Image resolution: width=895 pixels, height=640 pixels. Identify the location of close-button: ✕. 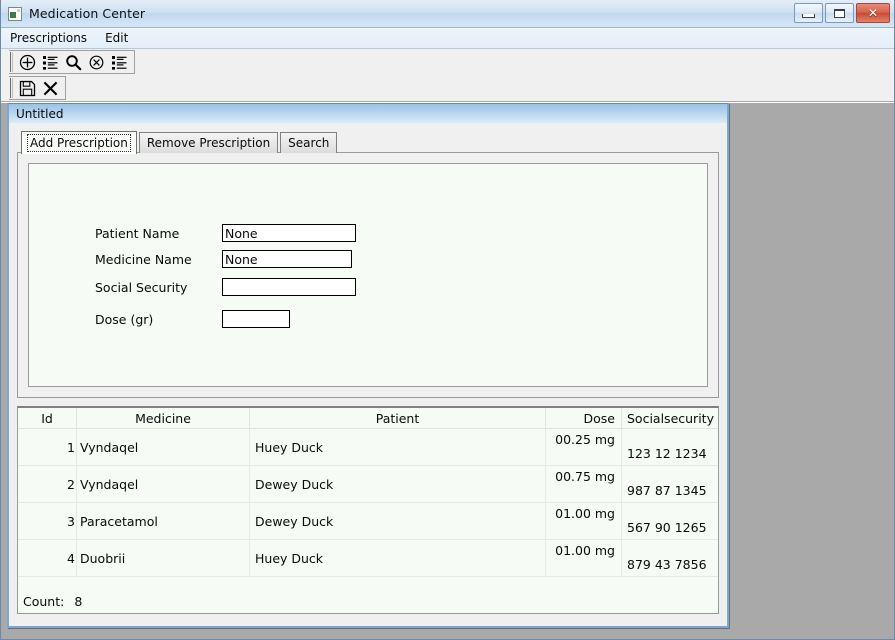
(873, 13).